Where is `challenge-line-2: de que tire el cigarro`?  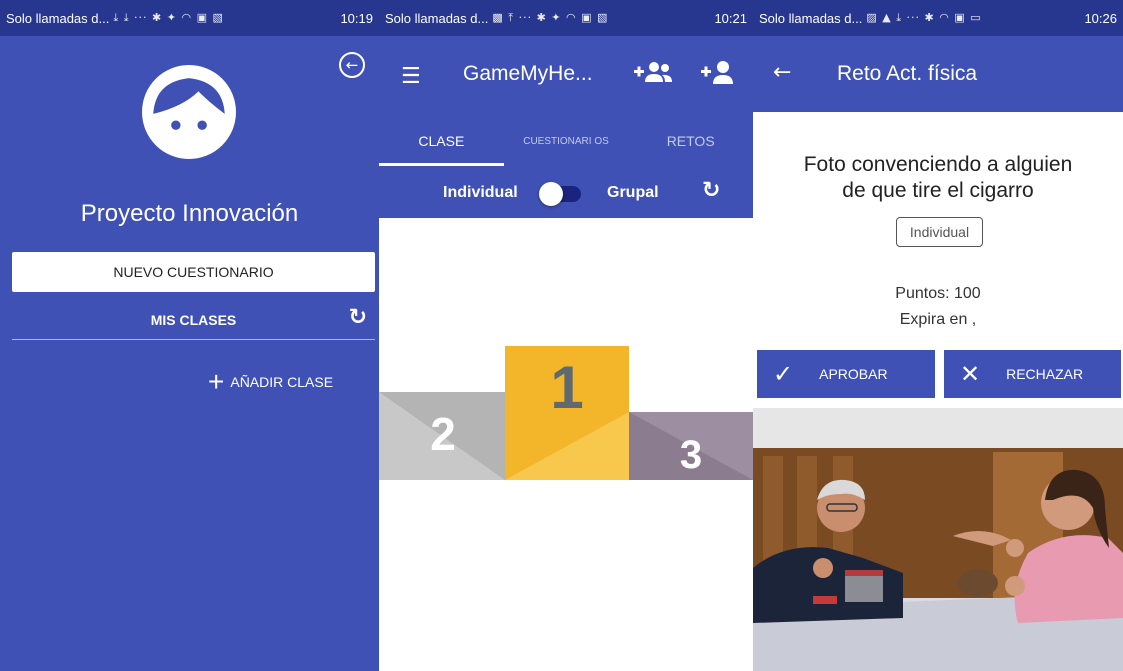 challenge-line-2: de que tire el cigarro is located at coordinates (938, 190).